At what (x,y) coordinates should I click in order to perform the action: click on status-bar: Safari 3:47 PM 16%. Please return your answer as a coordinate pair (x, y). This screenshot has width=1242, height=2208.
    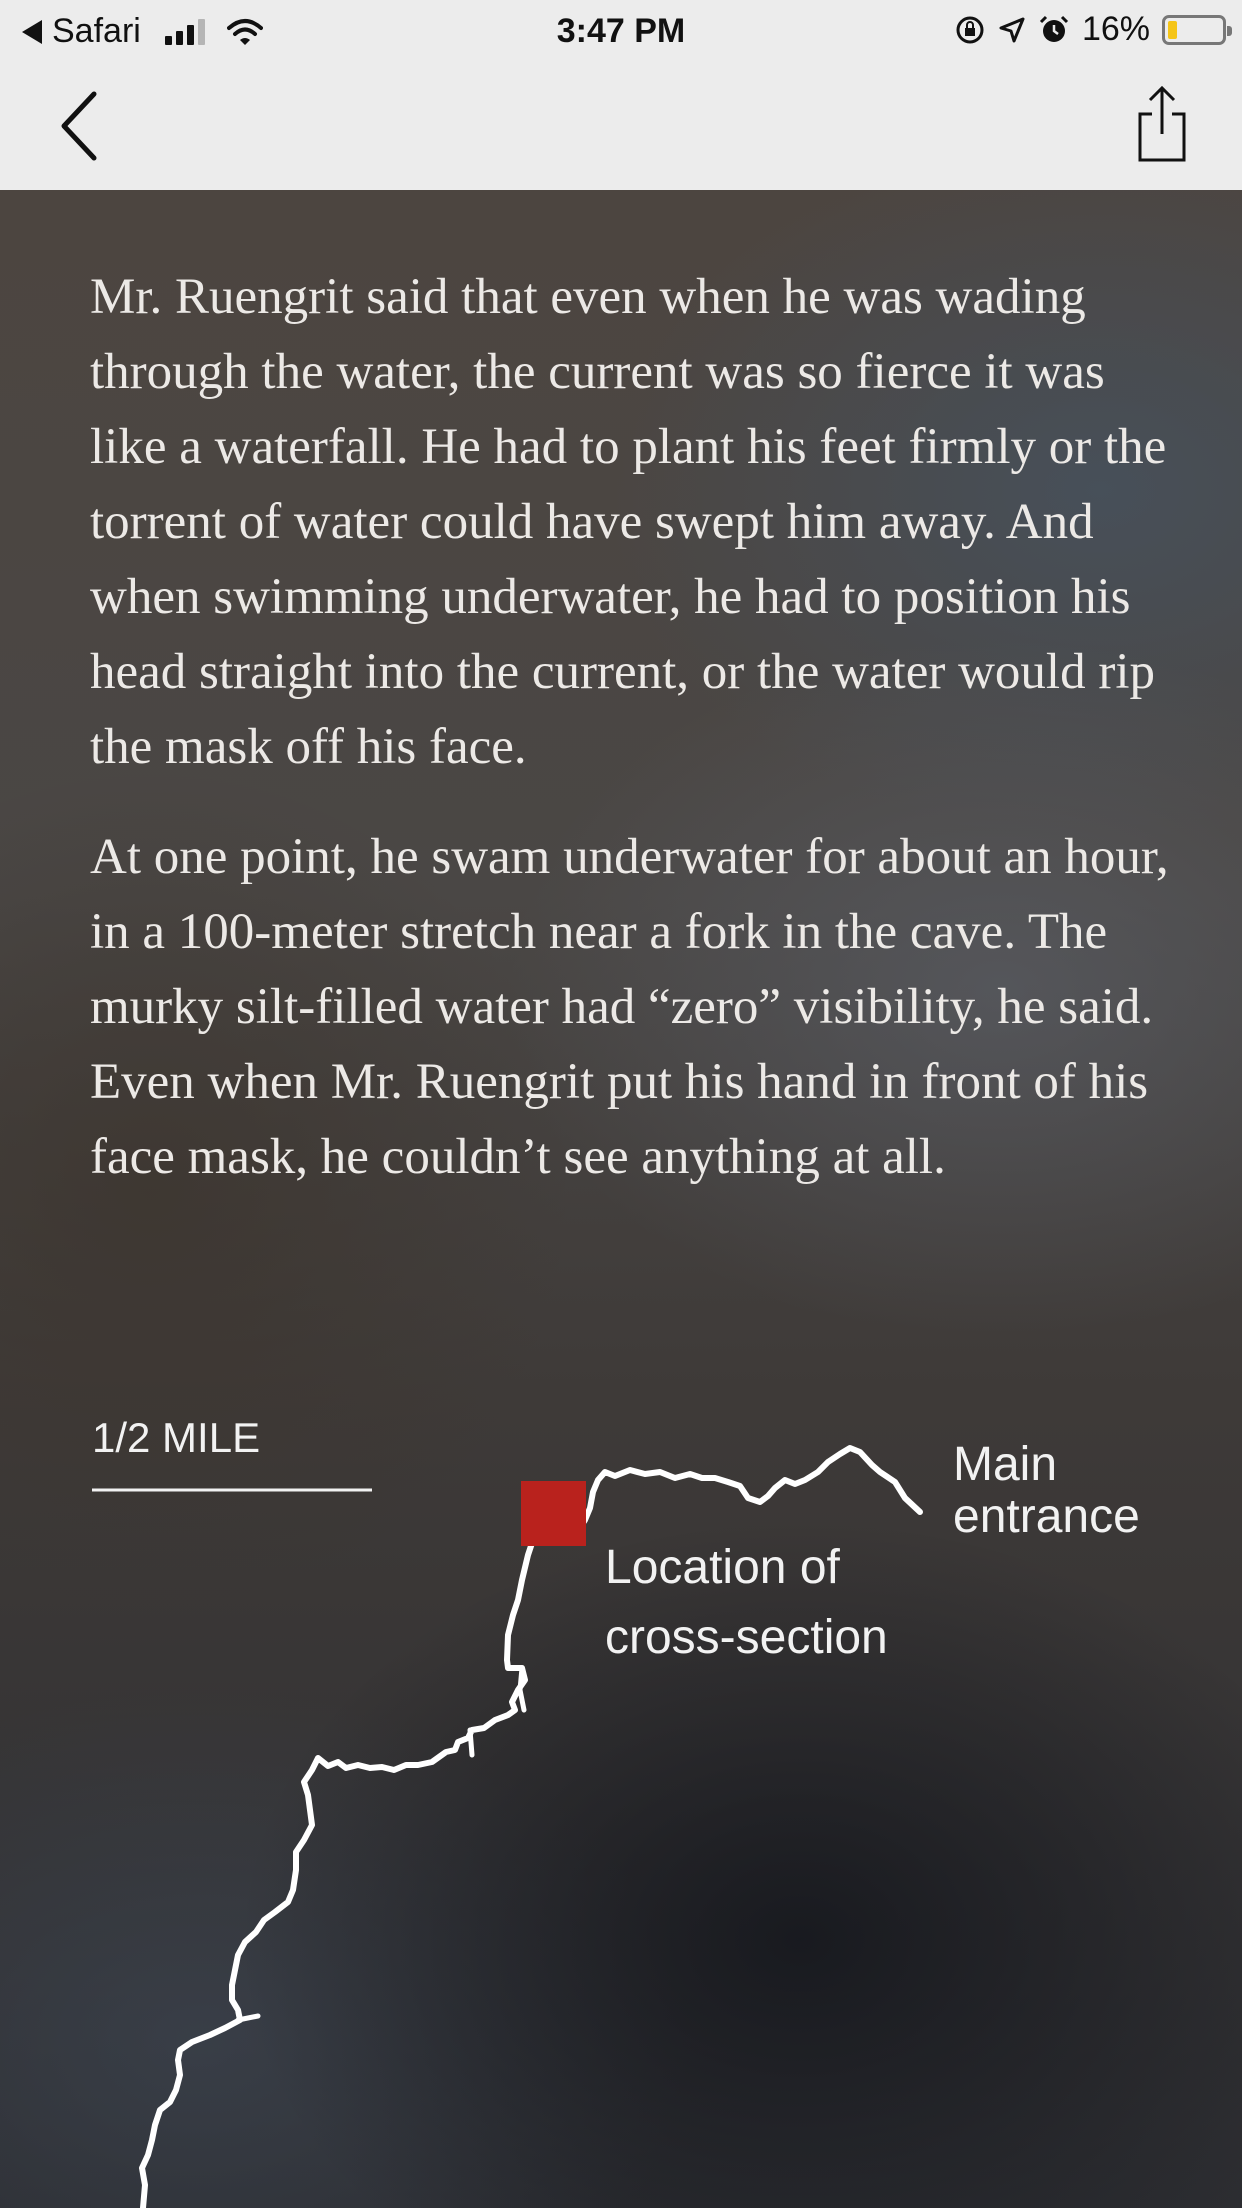
    Looking at the image, I should click on (621, 31).